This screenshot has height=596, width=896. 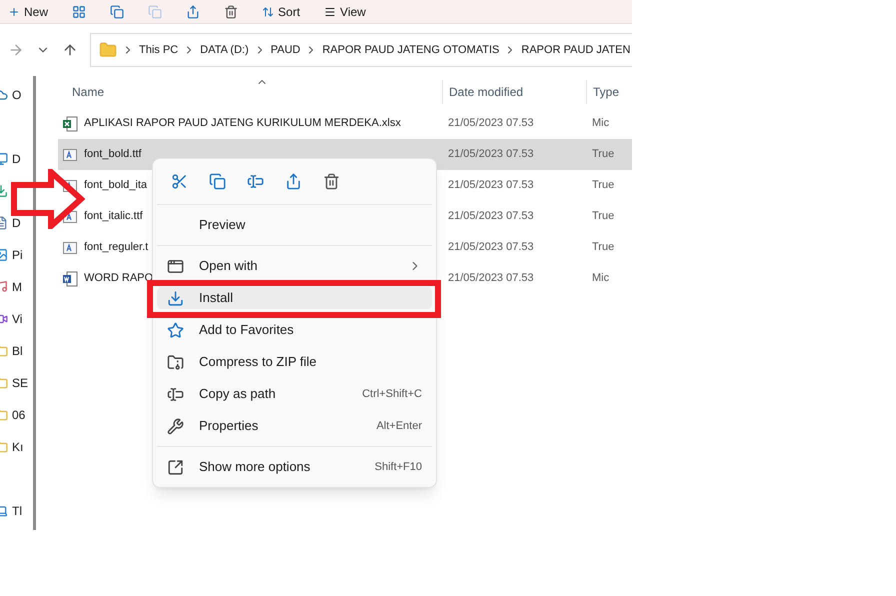 What do you see at coordinates (115, 186) in the screenshot?
I see `file-name: font_bold_ita` at bounding box center [115, 186].